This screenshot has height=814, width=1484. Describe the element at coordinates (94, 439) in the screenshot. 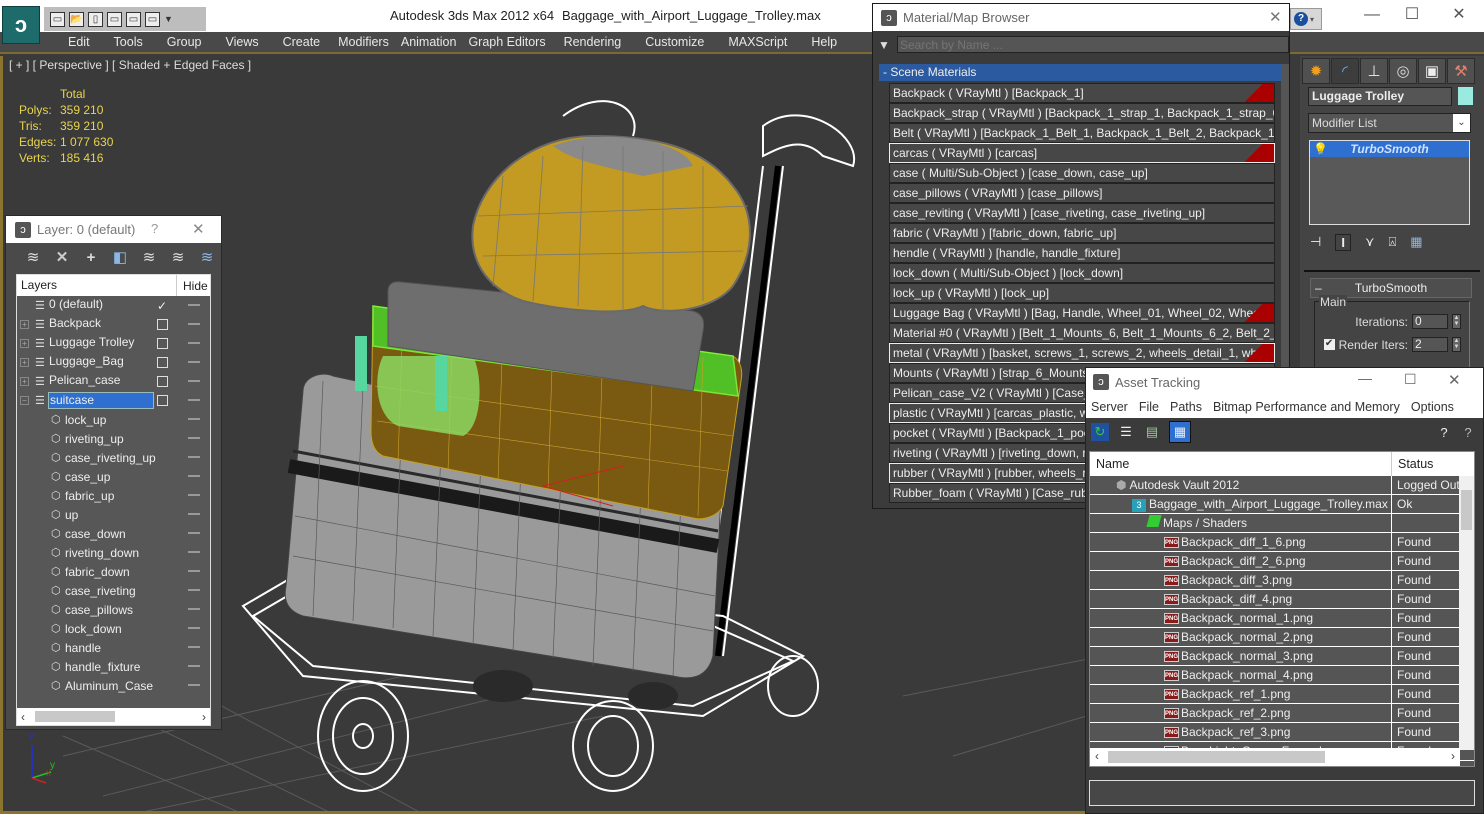

I see `object-name: riveting_up` at that location.